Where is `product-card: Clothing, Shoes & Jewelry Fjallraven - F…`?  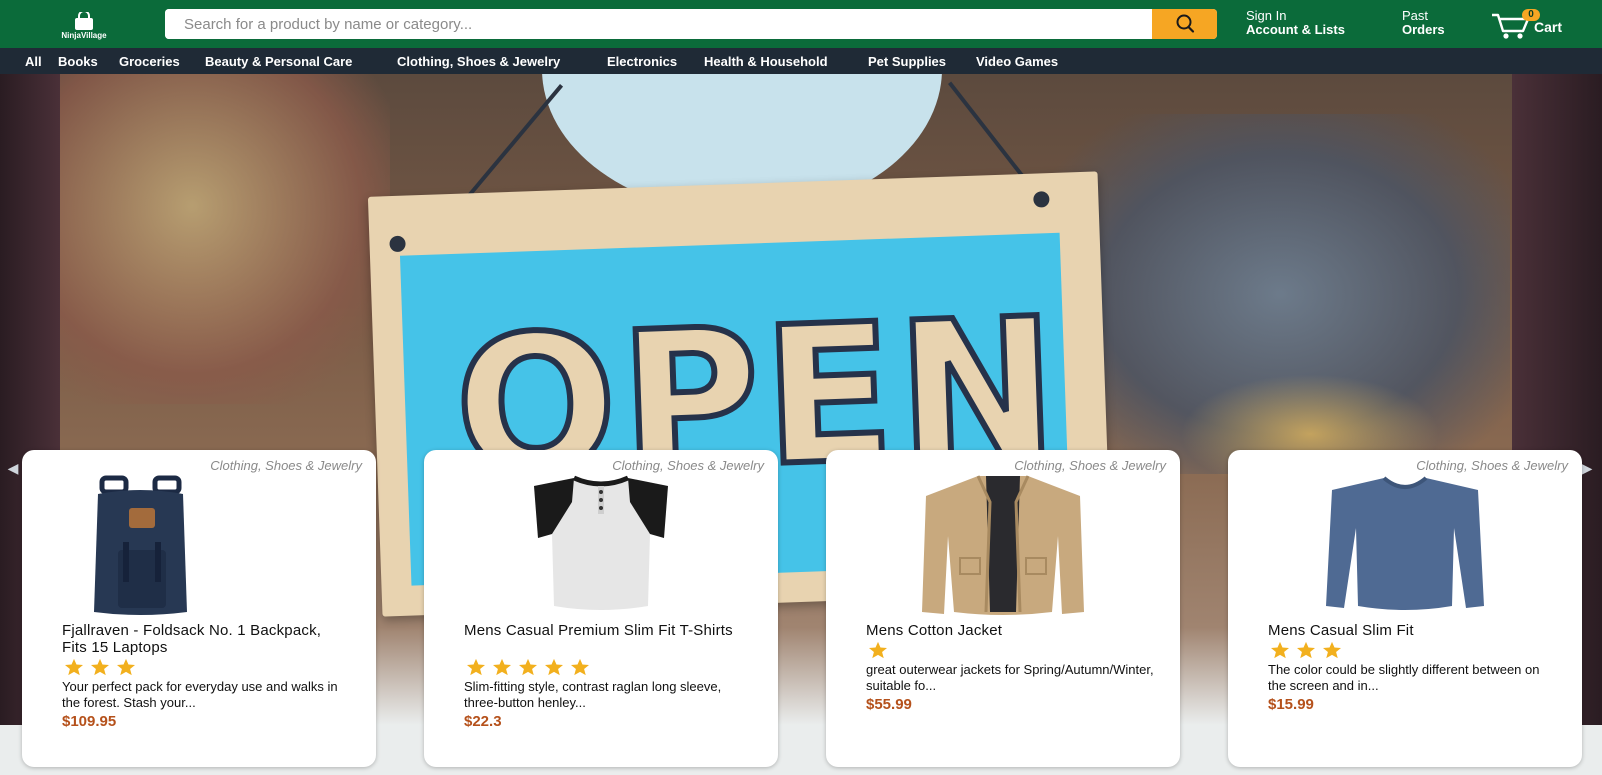 product-card: Clothing, Shoes & Jewelry Fjallraven - F… is located at coordinates (199, 608).